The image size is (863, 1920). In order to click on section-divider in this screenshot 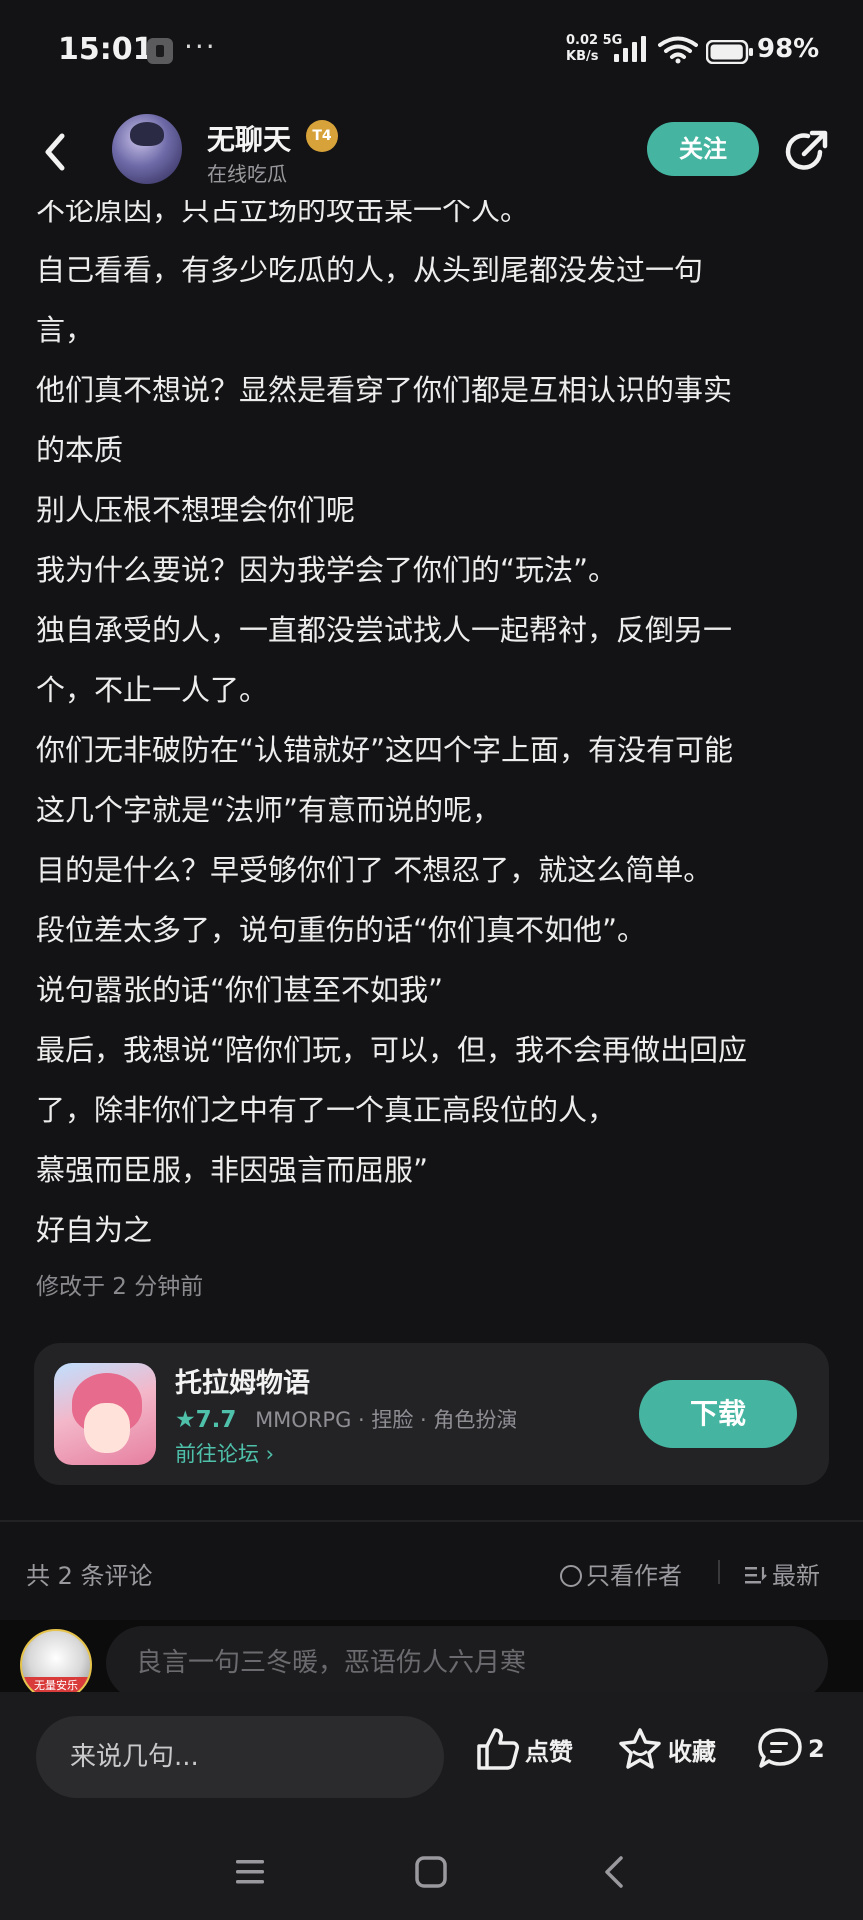, I will do `click(431, 1521)`.